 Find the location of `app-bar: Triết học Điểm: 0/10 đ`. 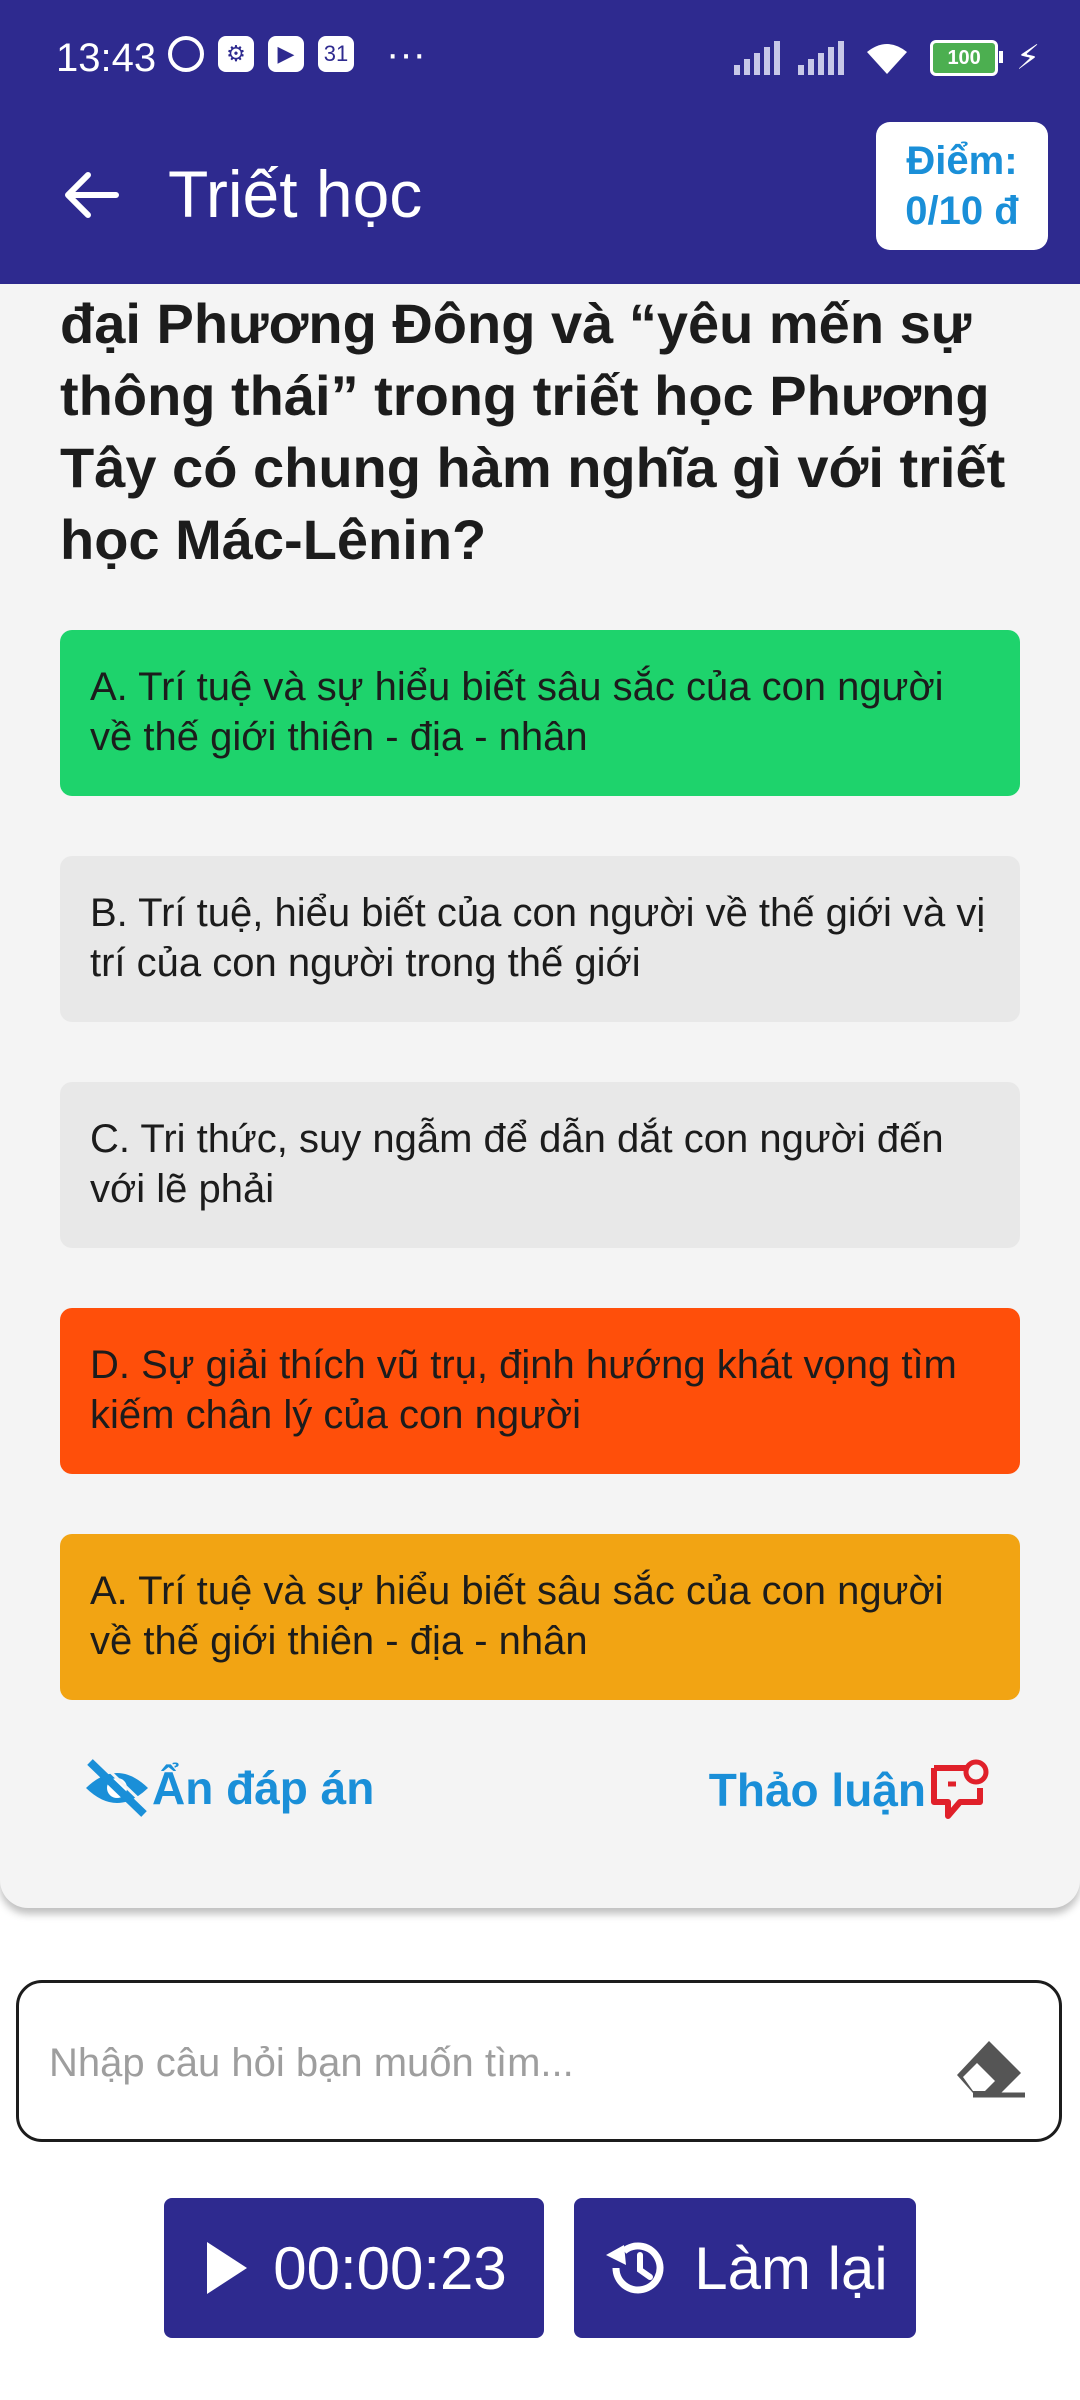

app-bar: Triết học Điểm: 0/10 đ is located at coordinates (540, 201).